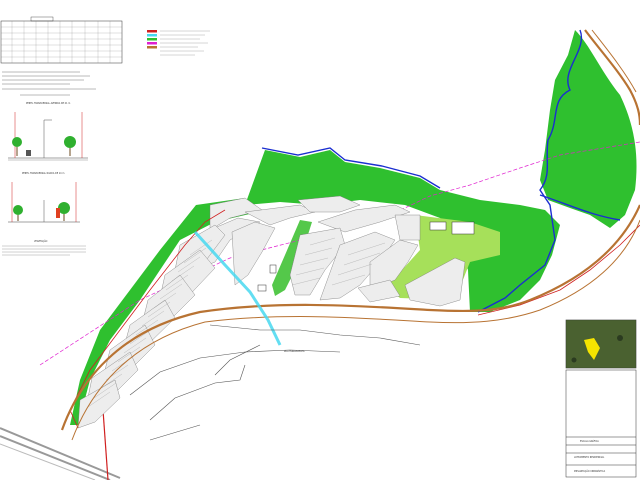 This screenshot has width=640, height=480. What do you see at coordinates (44, 248) in the screenshot?
I see `vegetation-notes: VEGETAÇÃO` at bounding box center [44, 248].